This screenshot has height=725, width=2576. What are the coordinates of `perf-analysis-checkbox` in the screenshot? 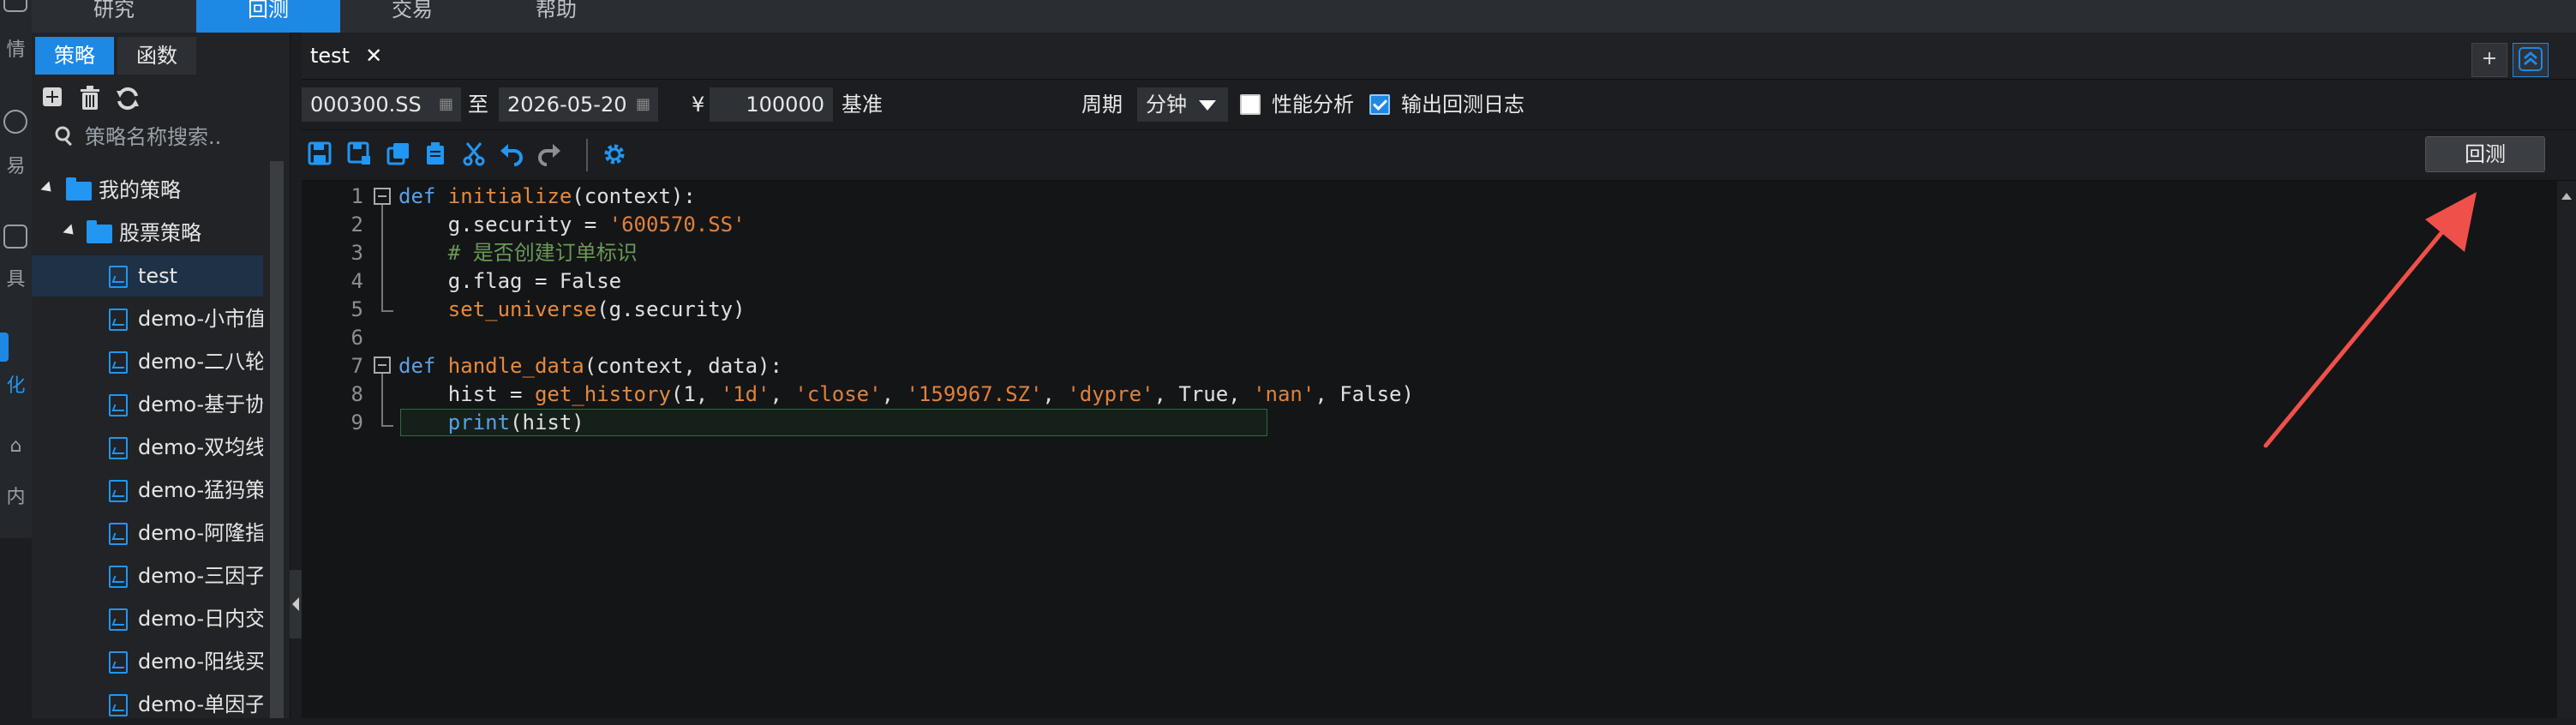 It's located at (1250, 104).